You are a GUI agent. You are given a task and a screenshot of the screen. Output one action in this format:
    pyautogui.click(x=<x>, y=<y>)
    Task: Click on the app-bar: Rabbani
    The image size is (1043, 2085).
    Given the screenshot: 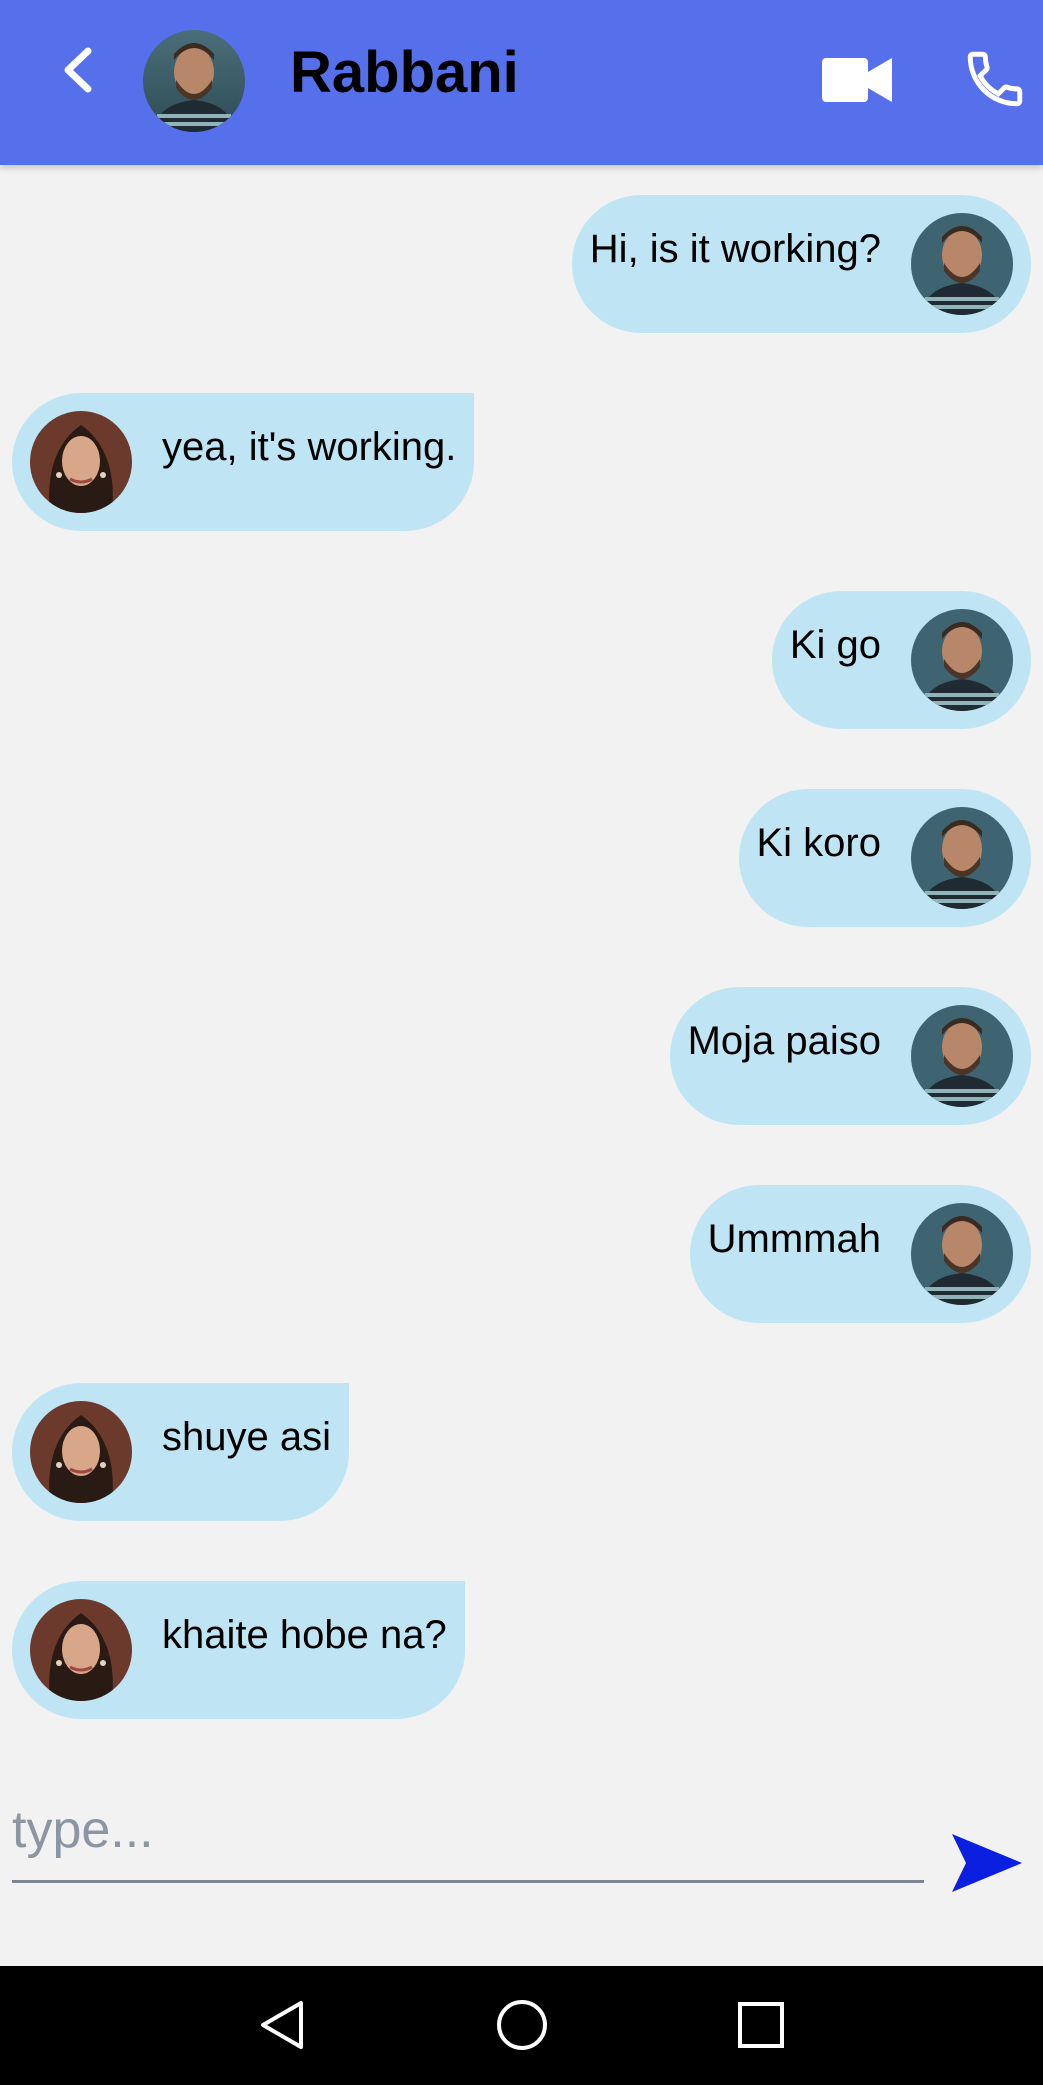 What is the action you would take?
    pyautogui.click(x=521, y=82)
    